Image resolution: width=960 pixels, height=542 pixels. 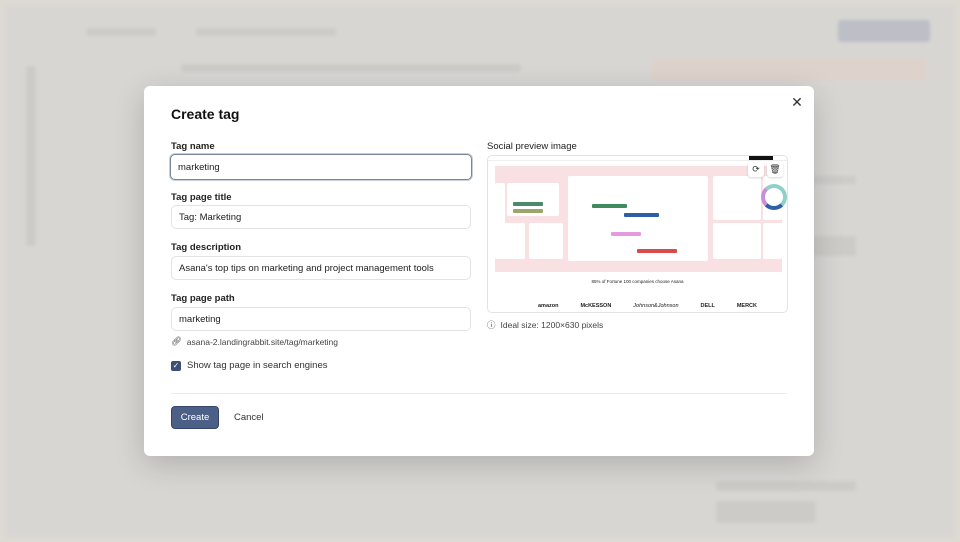 What do you see at coordinates (257, 365) in the screenshot?
I see `checkbox-label: Show tag page in search engines` at bounding box center [257, 365].